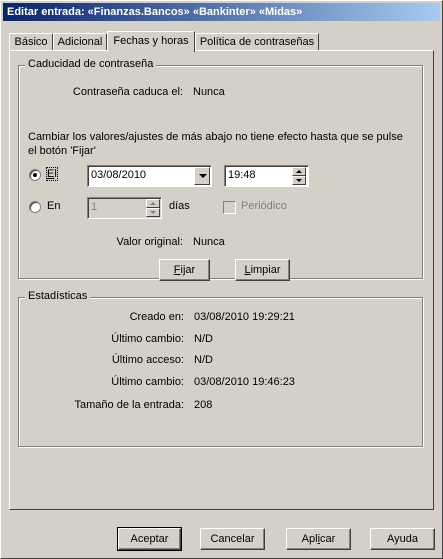 This screenshot has width=443, height=559. I want to click on radio-in-days-label: En, so click(53, 206).